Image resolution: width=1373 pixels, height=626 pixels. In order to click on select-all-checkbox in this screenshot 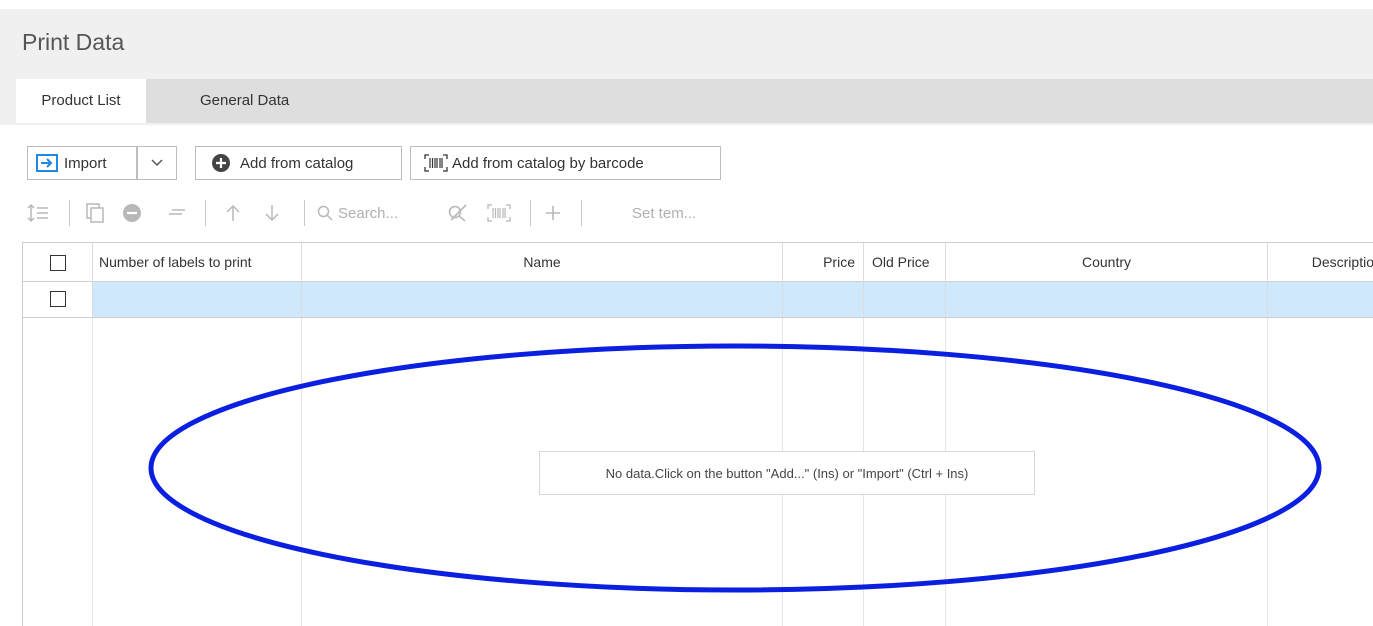, I will do `click(58, 263)`.